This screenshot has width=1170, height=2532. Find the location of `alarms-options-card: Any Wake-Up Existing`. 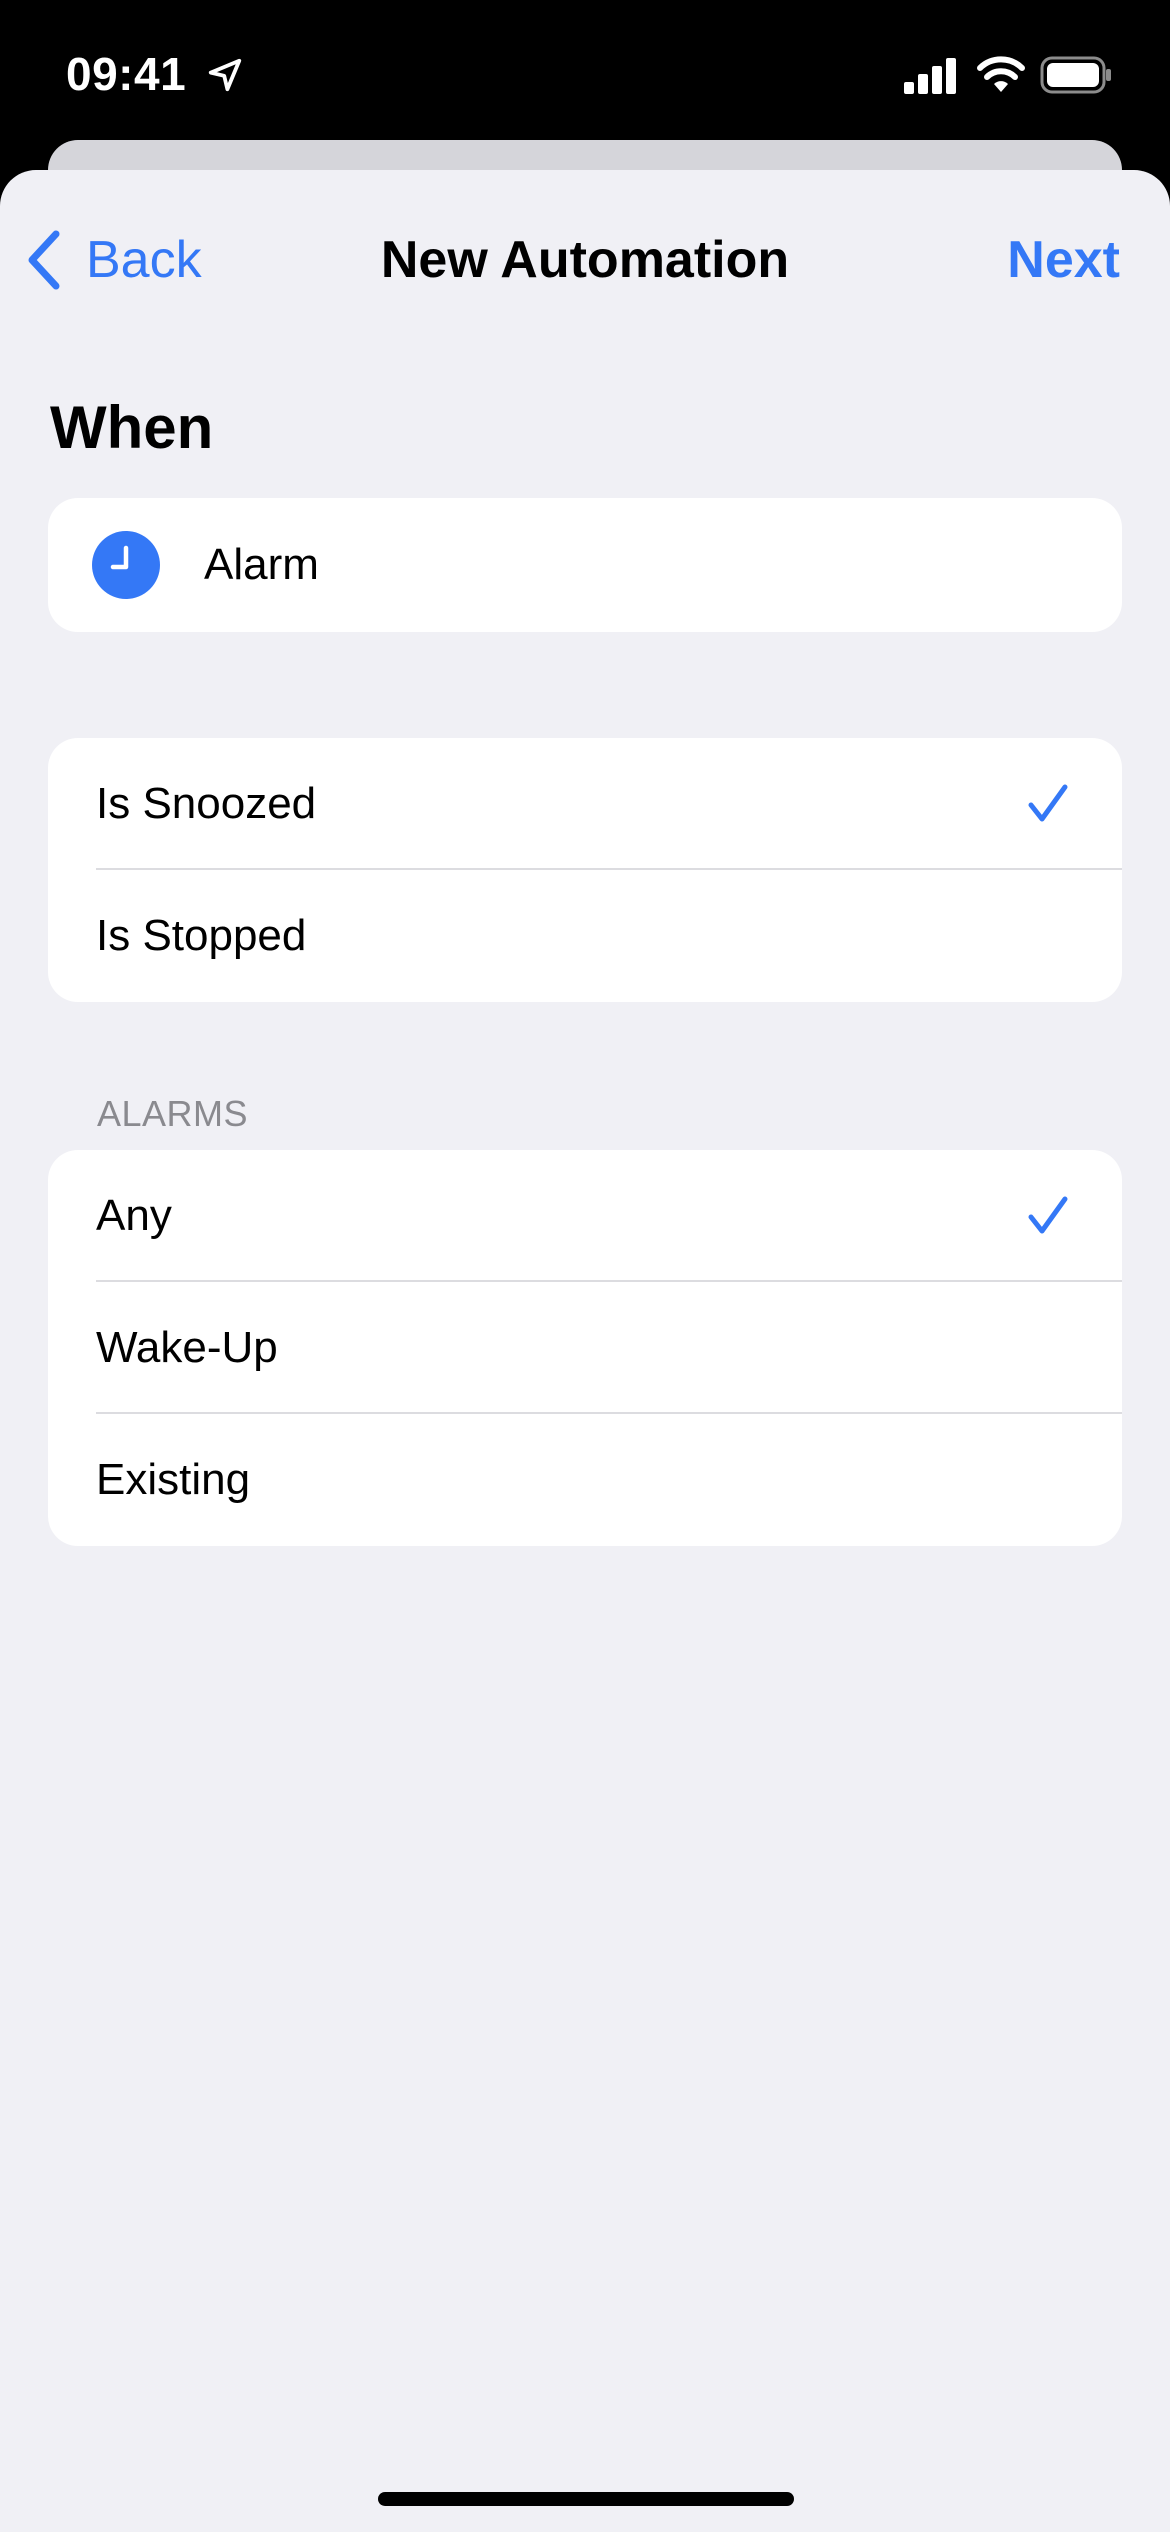

alarms-options-card: Any Wake-Up Existing is located at coordinates (585, 1348).